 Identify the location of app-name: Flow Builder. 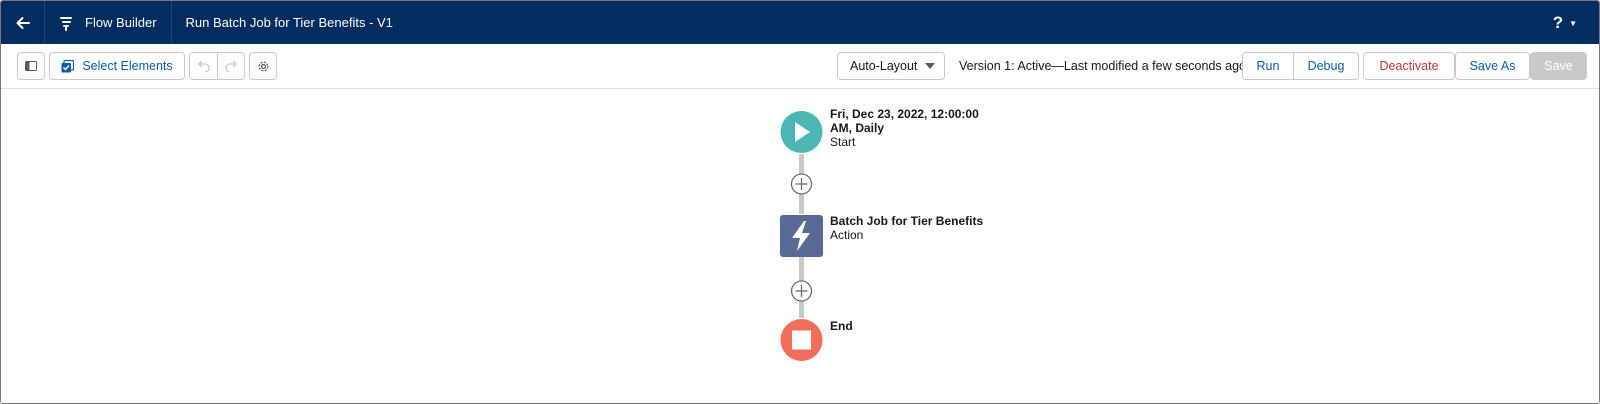
(121, 22).